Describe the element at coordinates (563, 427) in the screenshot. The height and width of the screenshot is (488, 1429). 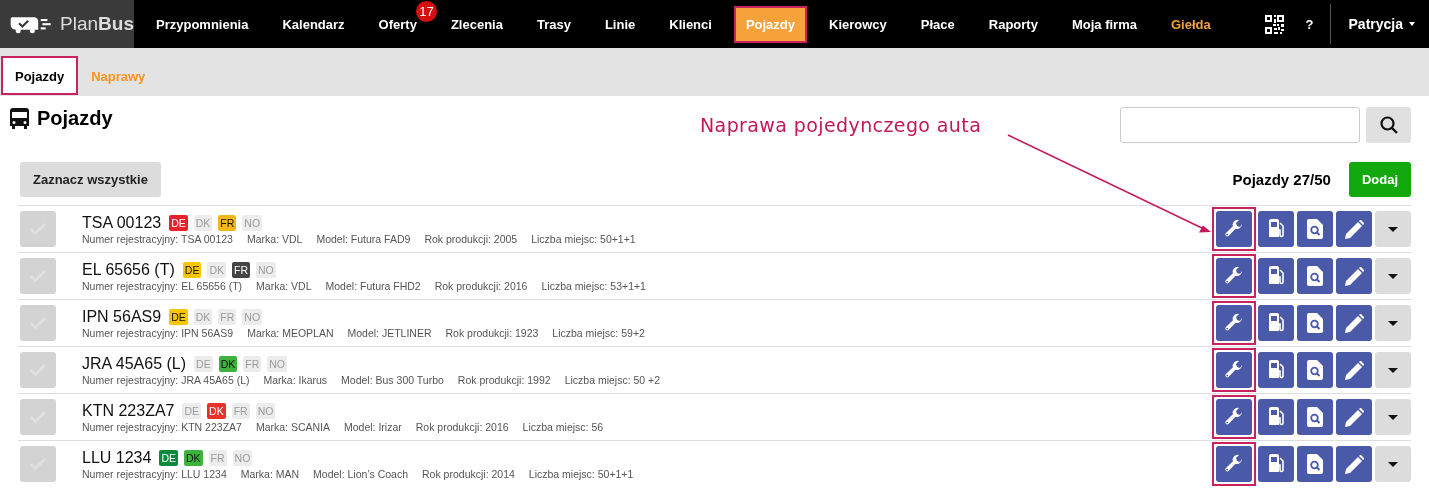
I see `vehicle-detail: Liczba miejsc: 56` at that location.